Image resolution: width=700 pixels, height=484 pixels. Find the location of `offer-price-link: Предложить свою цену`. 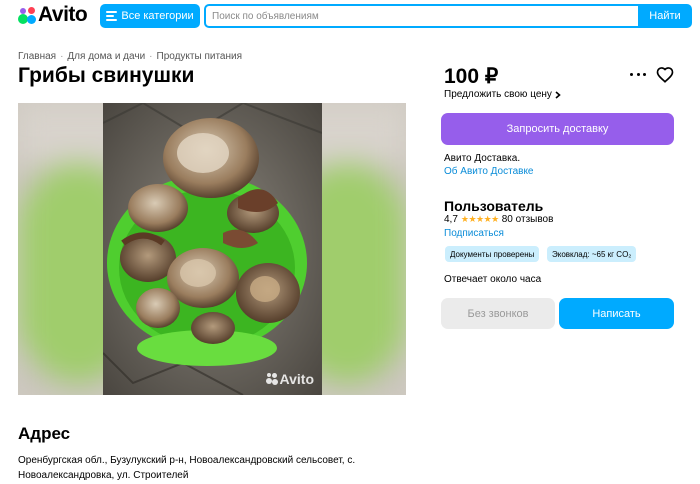

offer-price-link: Предложить свою цену is located at coordinates (502, 94).